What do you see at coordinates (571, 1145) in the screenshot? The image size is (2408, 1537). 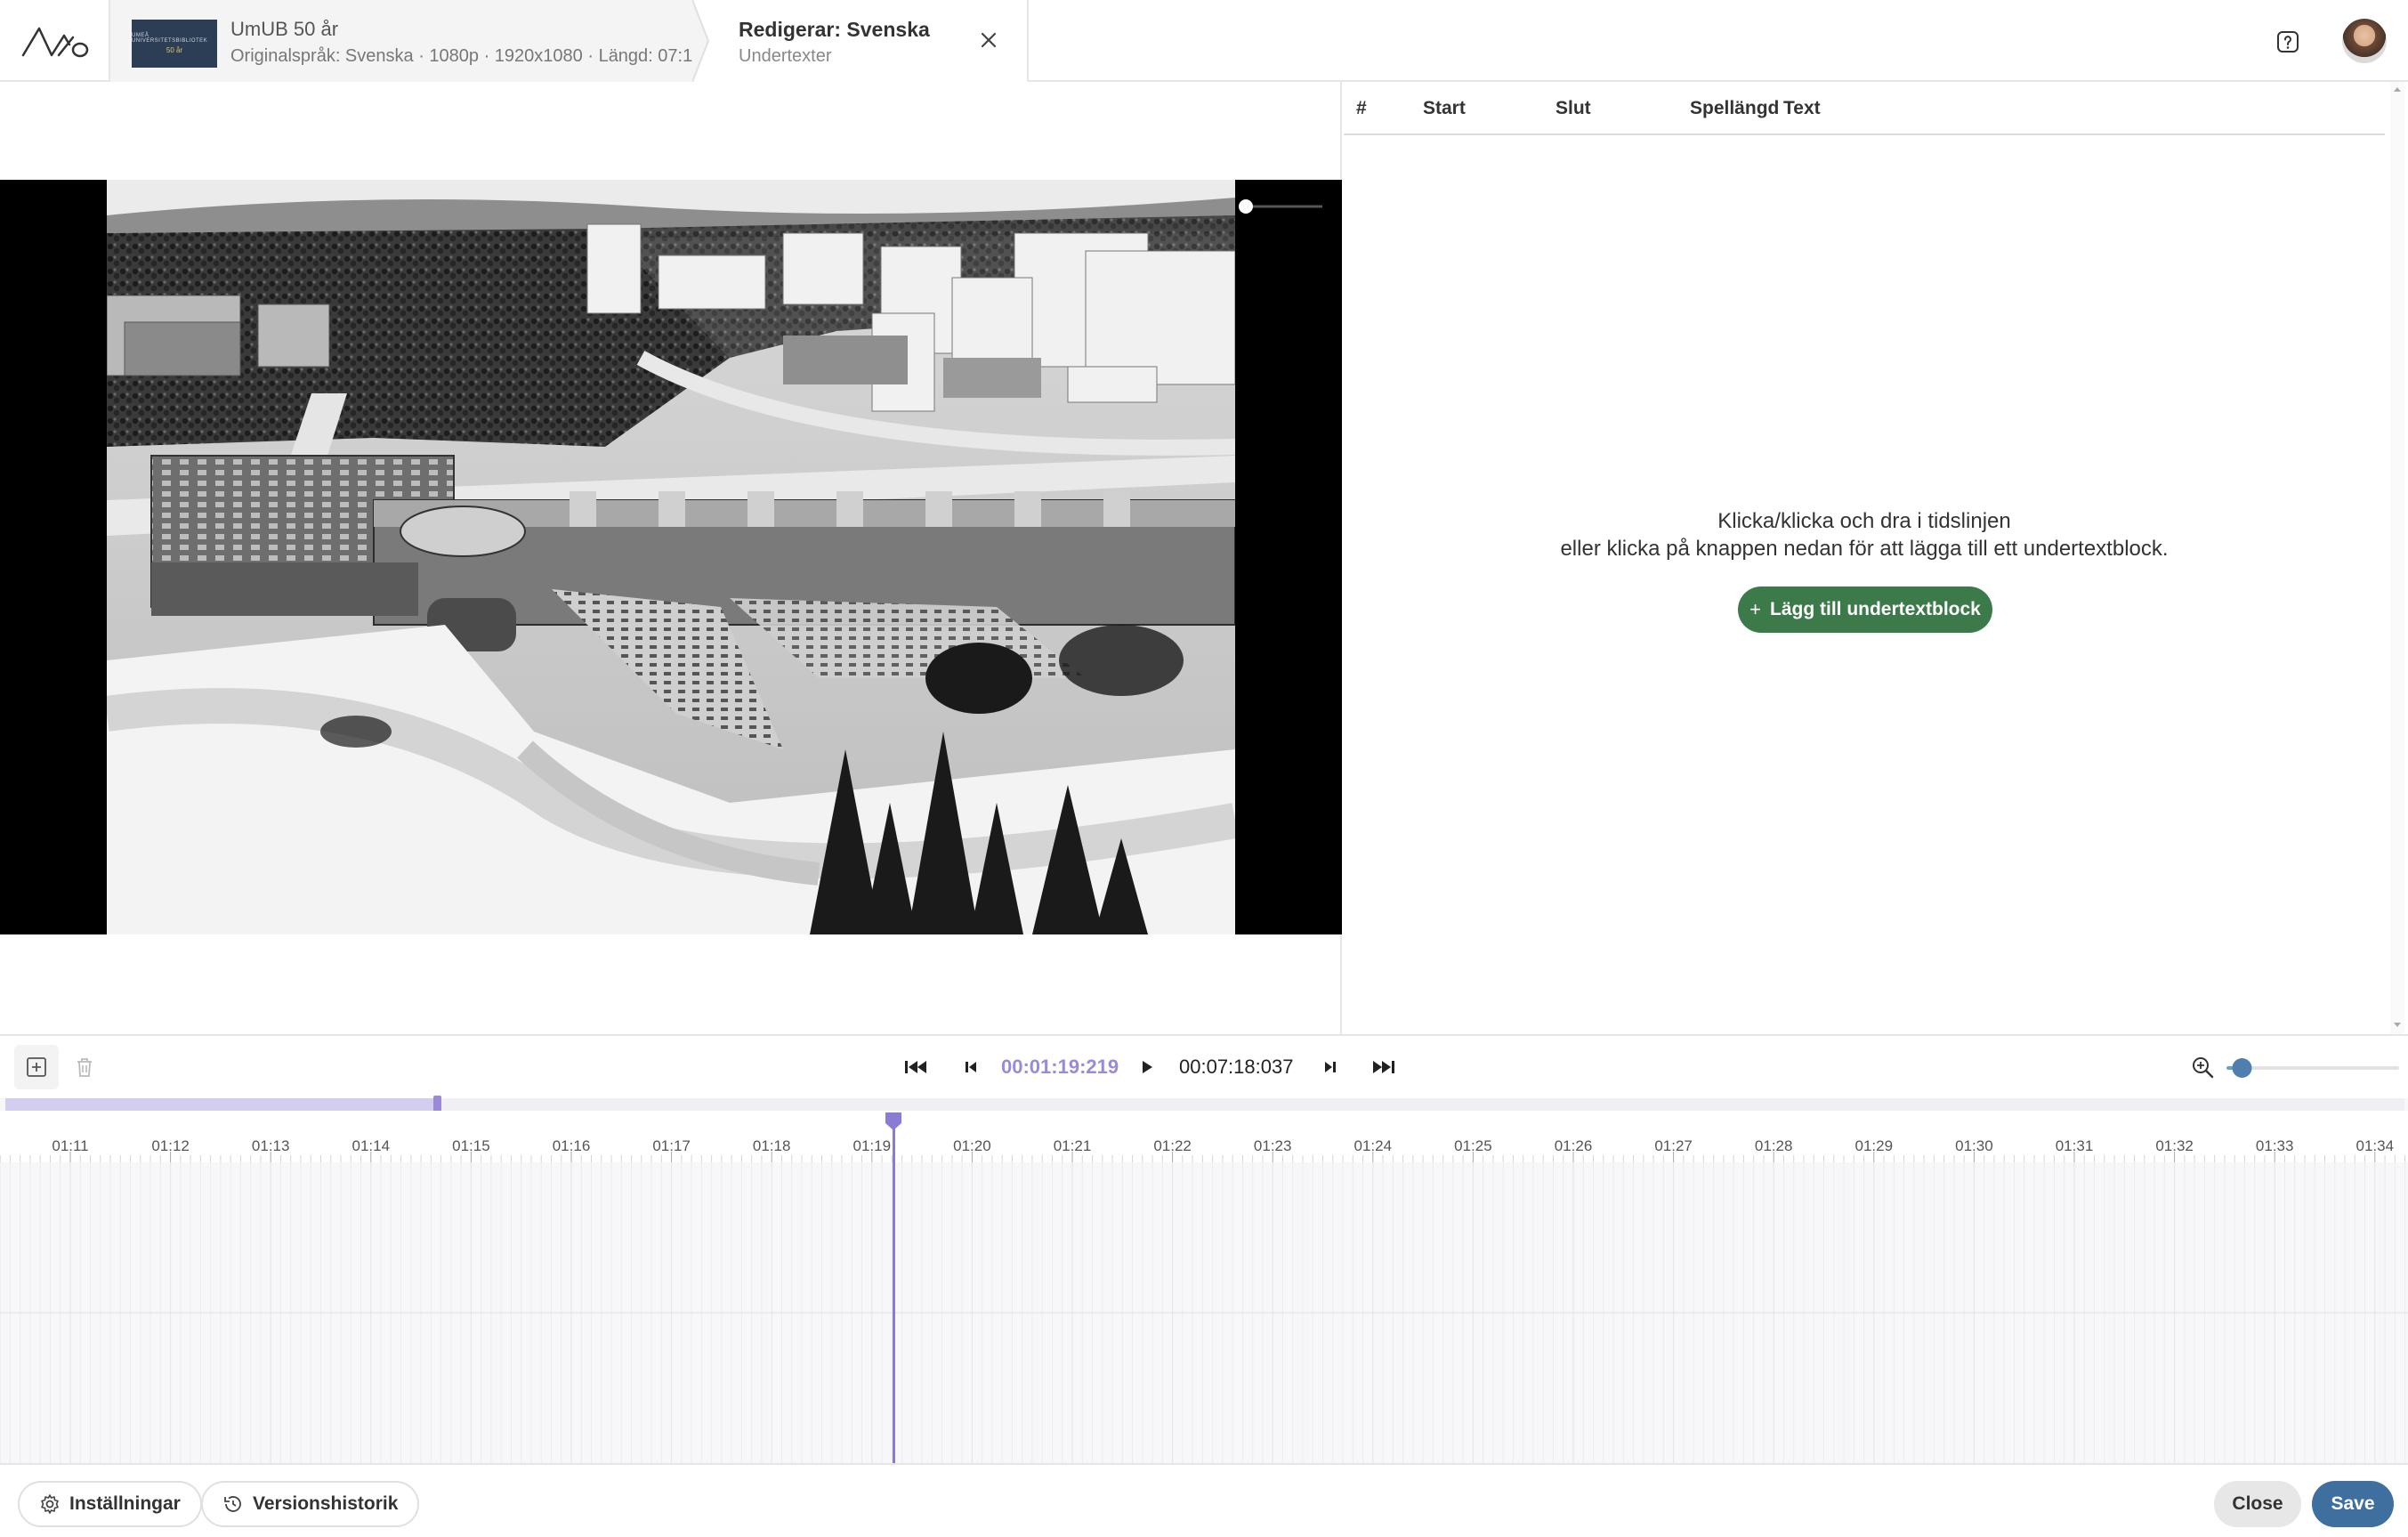 I see `ruler-tick-label: 01:16` at bounding box center [571, 1145].